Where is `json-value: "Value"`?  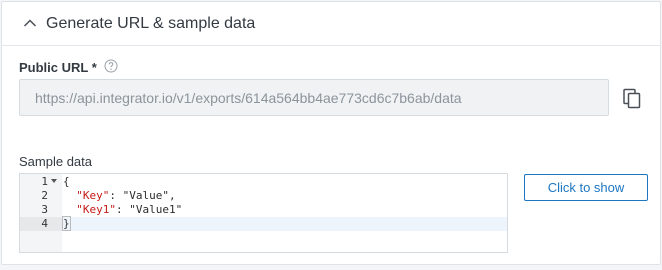
json-value: "Value" is located at coordinates (145, 195).